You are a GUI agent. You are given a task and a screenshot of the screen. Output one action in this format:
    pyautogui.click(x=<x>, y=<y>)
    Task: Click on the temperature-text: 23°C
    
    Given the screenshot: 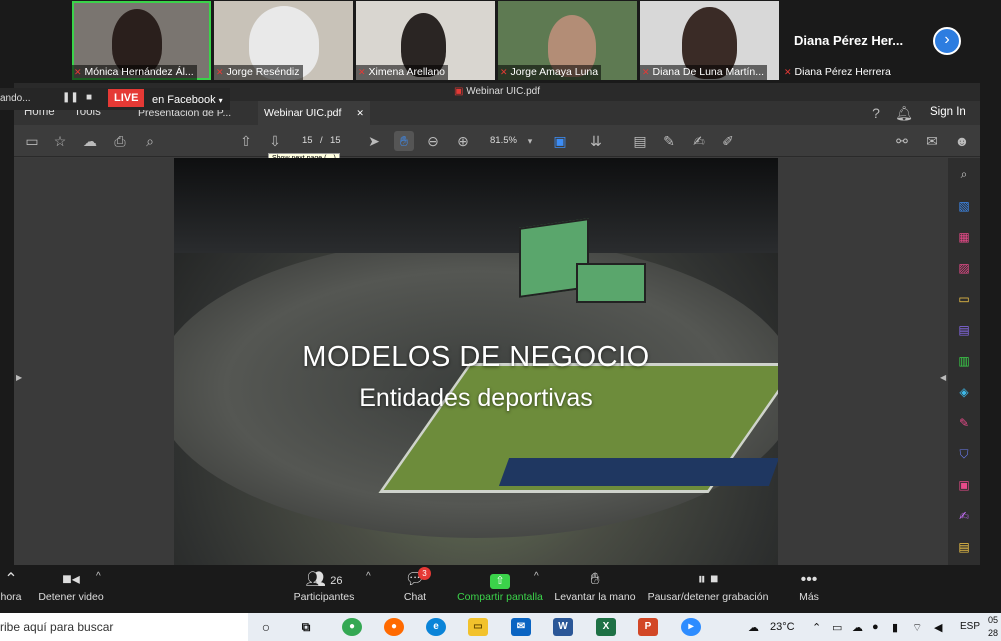 What is the action you would take?
    pyautogui.click(x=782, y=627)
    